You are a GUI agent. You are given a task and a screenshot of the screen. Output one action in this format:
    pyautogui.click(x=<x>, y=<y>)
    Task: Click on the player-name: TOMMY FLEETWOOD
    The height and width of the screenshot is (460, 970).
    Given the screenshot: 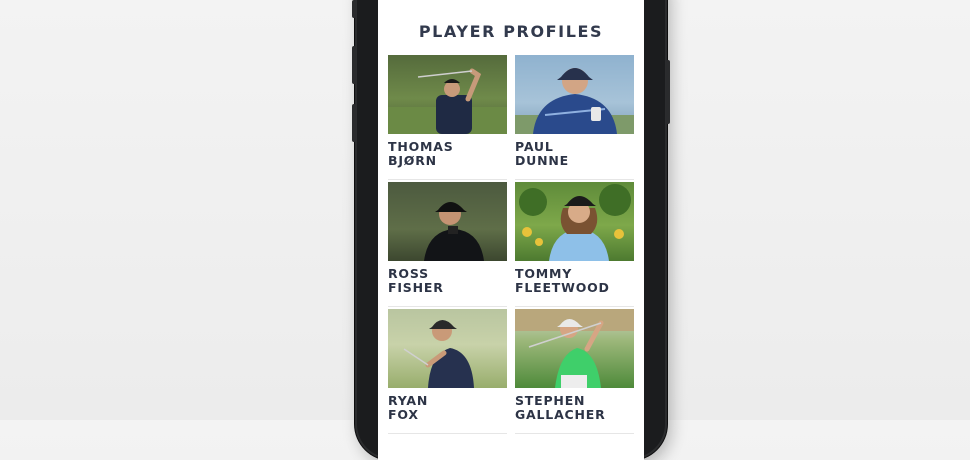 What is the action you would take?
    pyautogui.click(x=574, y=281)
    